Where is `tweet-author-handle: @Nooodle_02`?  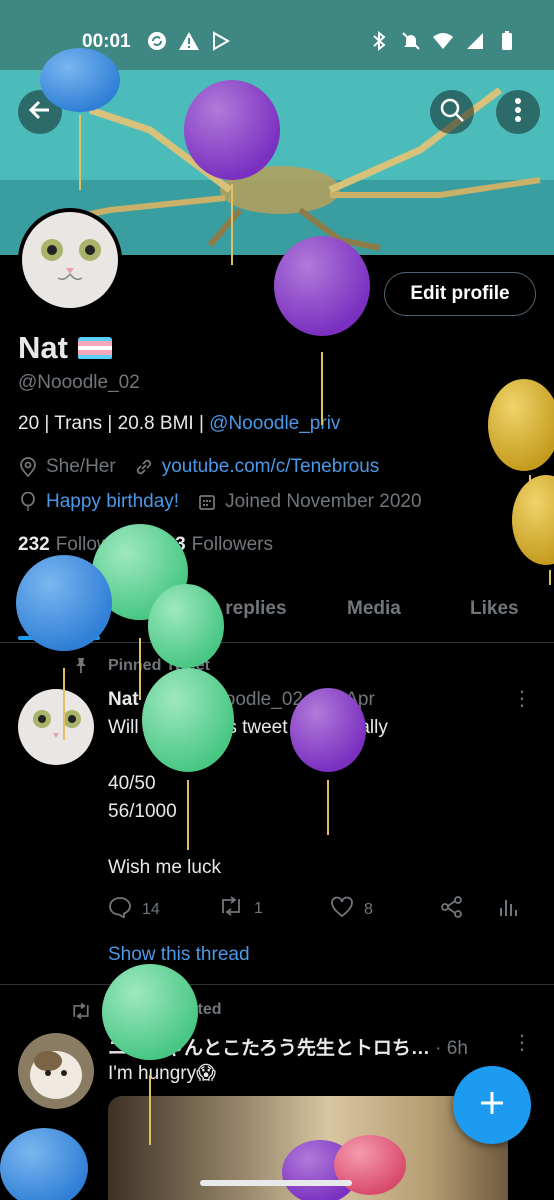
tweet-author-handle: @Nooodle_02 is located at coordinates (242, 699).